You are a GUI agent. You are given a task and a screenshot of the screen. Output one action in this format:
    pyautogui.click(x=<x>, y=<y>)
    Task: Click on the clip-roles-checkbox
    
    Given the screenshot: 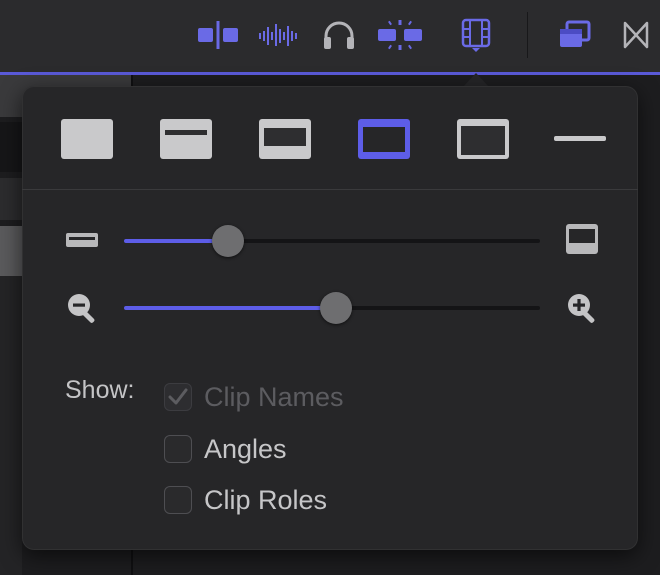 What is the action you would take?
    pyautogui.click(x=178, y=500)
    